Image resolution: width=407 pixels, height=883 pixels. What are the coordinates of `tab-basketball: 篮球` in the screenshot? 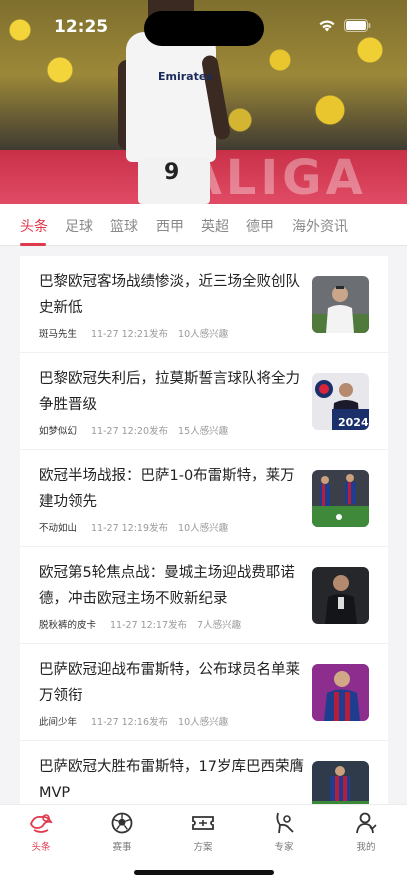 It's located at (124, 226).